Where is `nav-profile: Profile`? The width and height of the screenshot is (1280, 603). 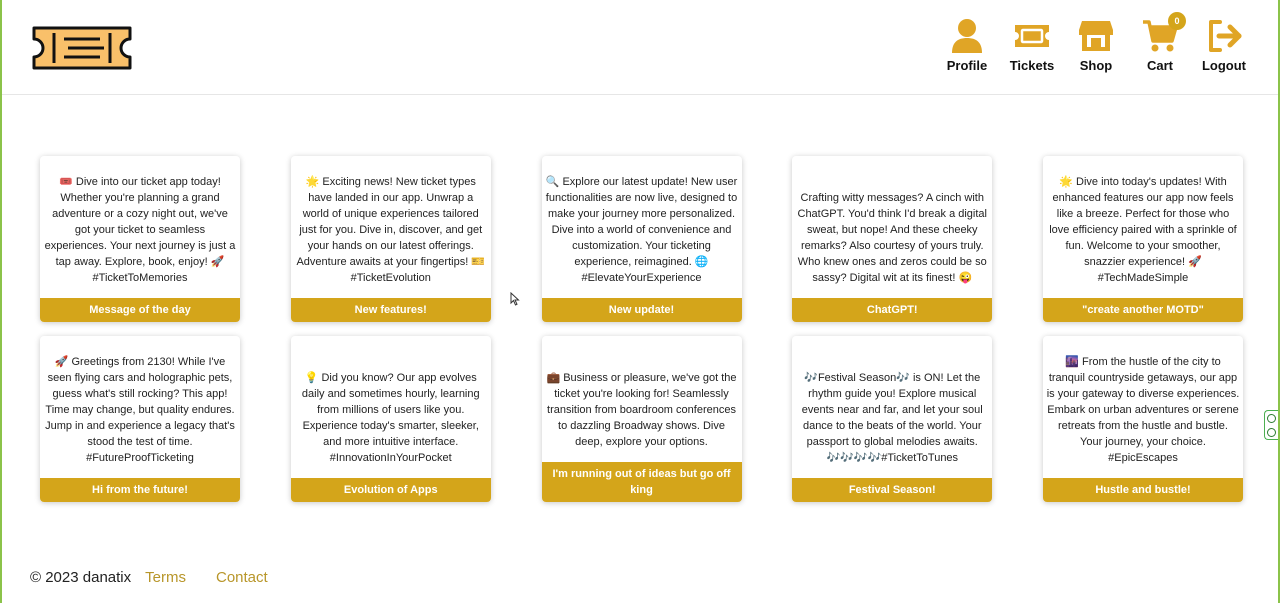 nav-profile: Profile is located at coordinates (967, 45).